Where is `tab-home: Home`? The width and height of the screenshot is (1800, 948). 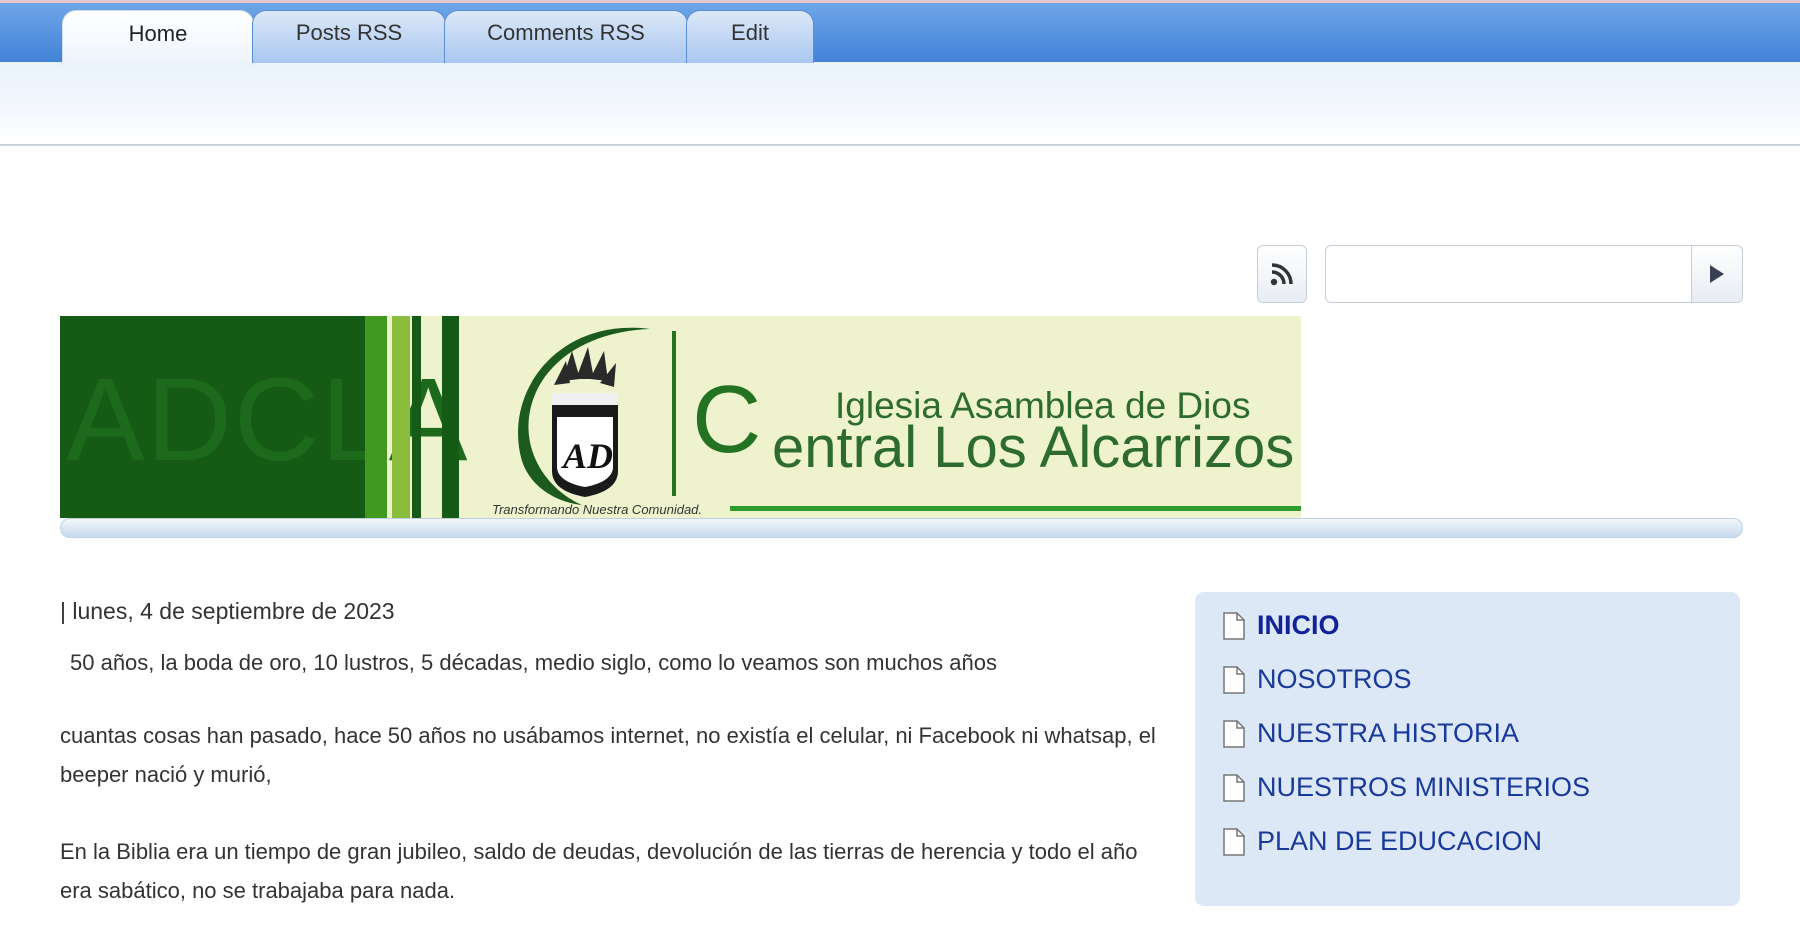
tab-home: Home is located at coordinates (158, 37).